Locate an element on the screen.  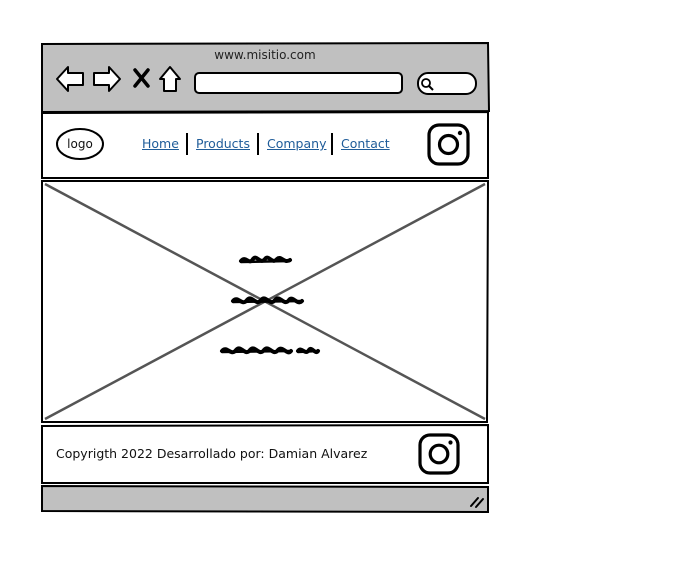
nav-link-company: Company is located at coordinates (296, 143).